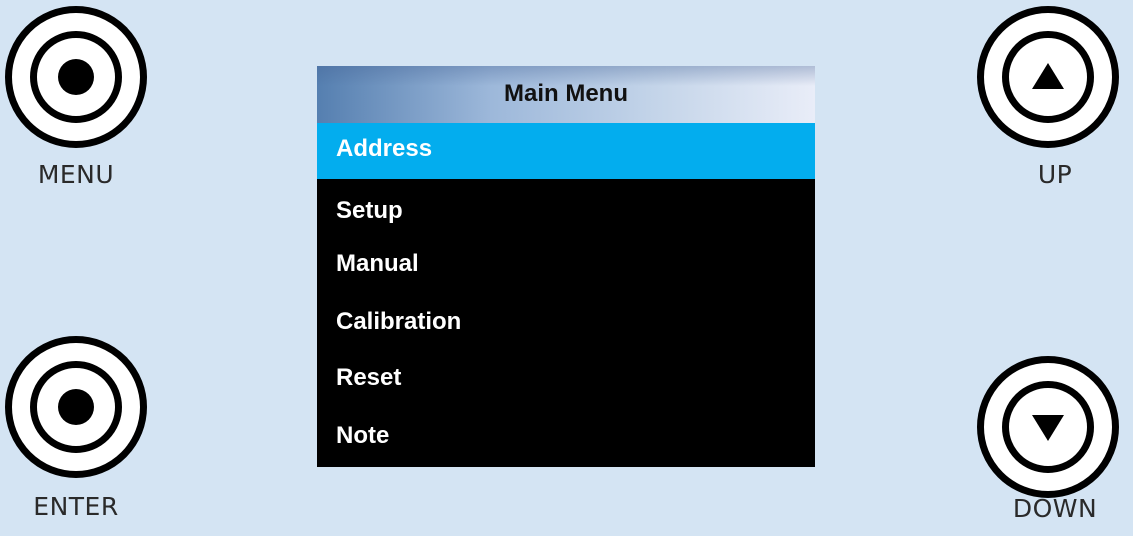  Describe the element at coordinates (1055, 508) in the screenshot. I see `down-button-label: DOWN` at that location.